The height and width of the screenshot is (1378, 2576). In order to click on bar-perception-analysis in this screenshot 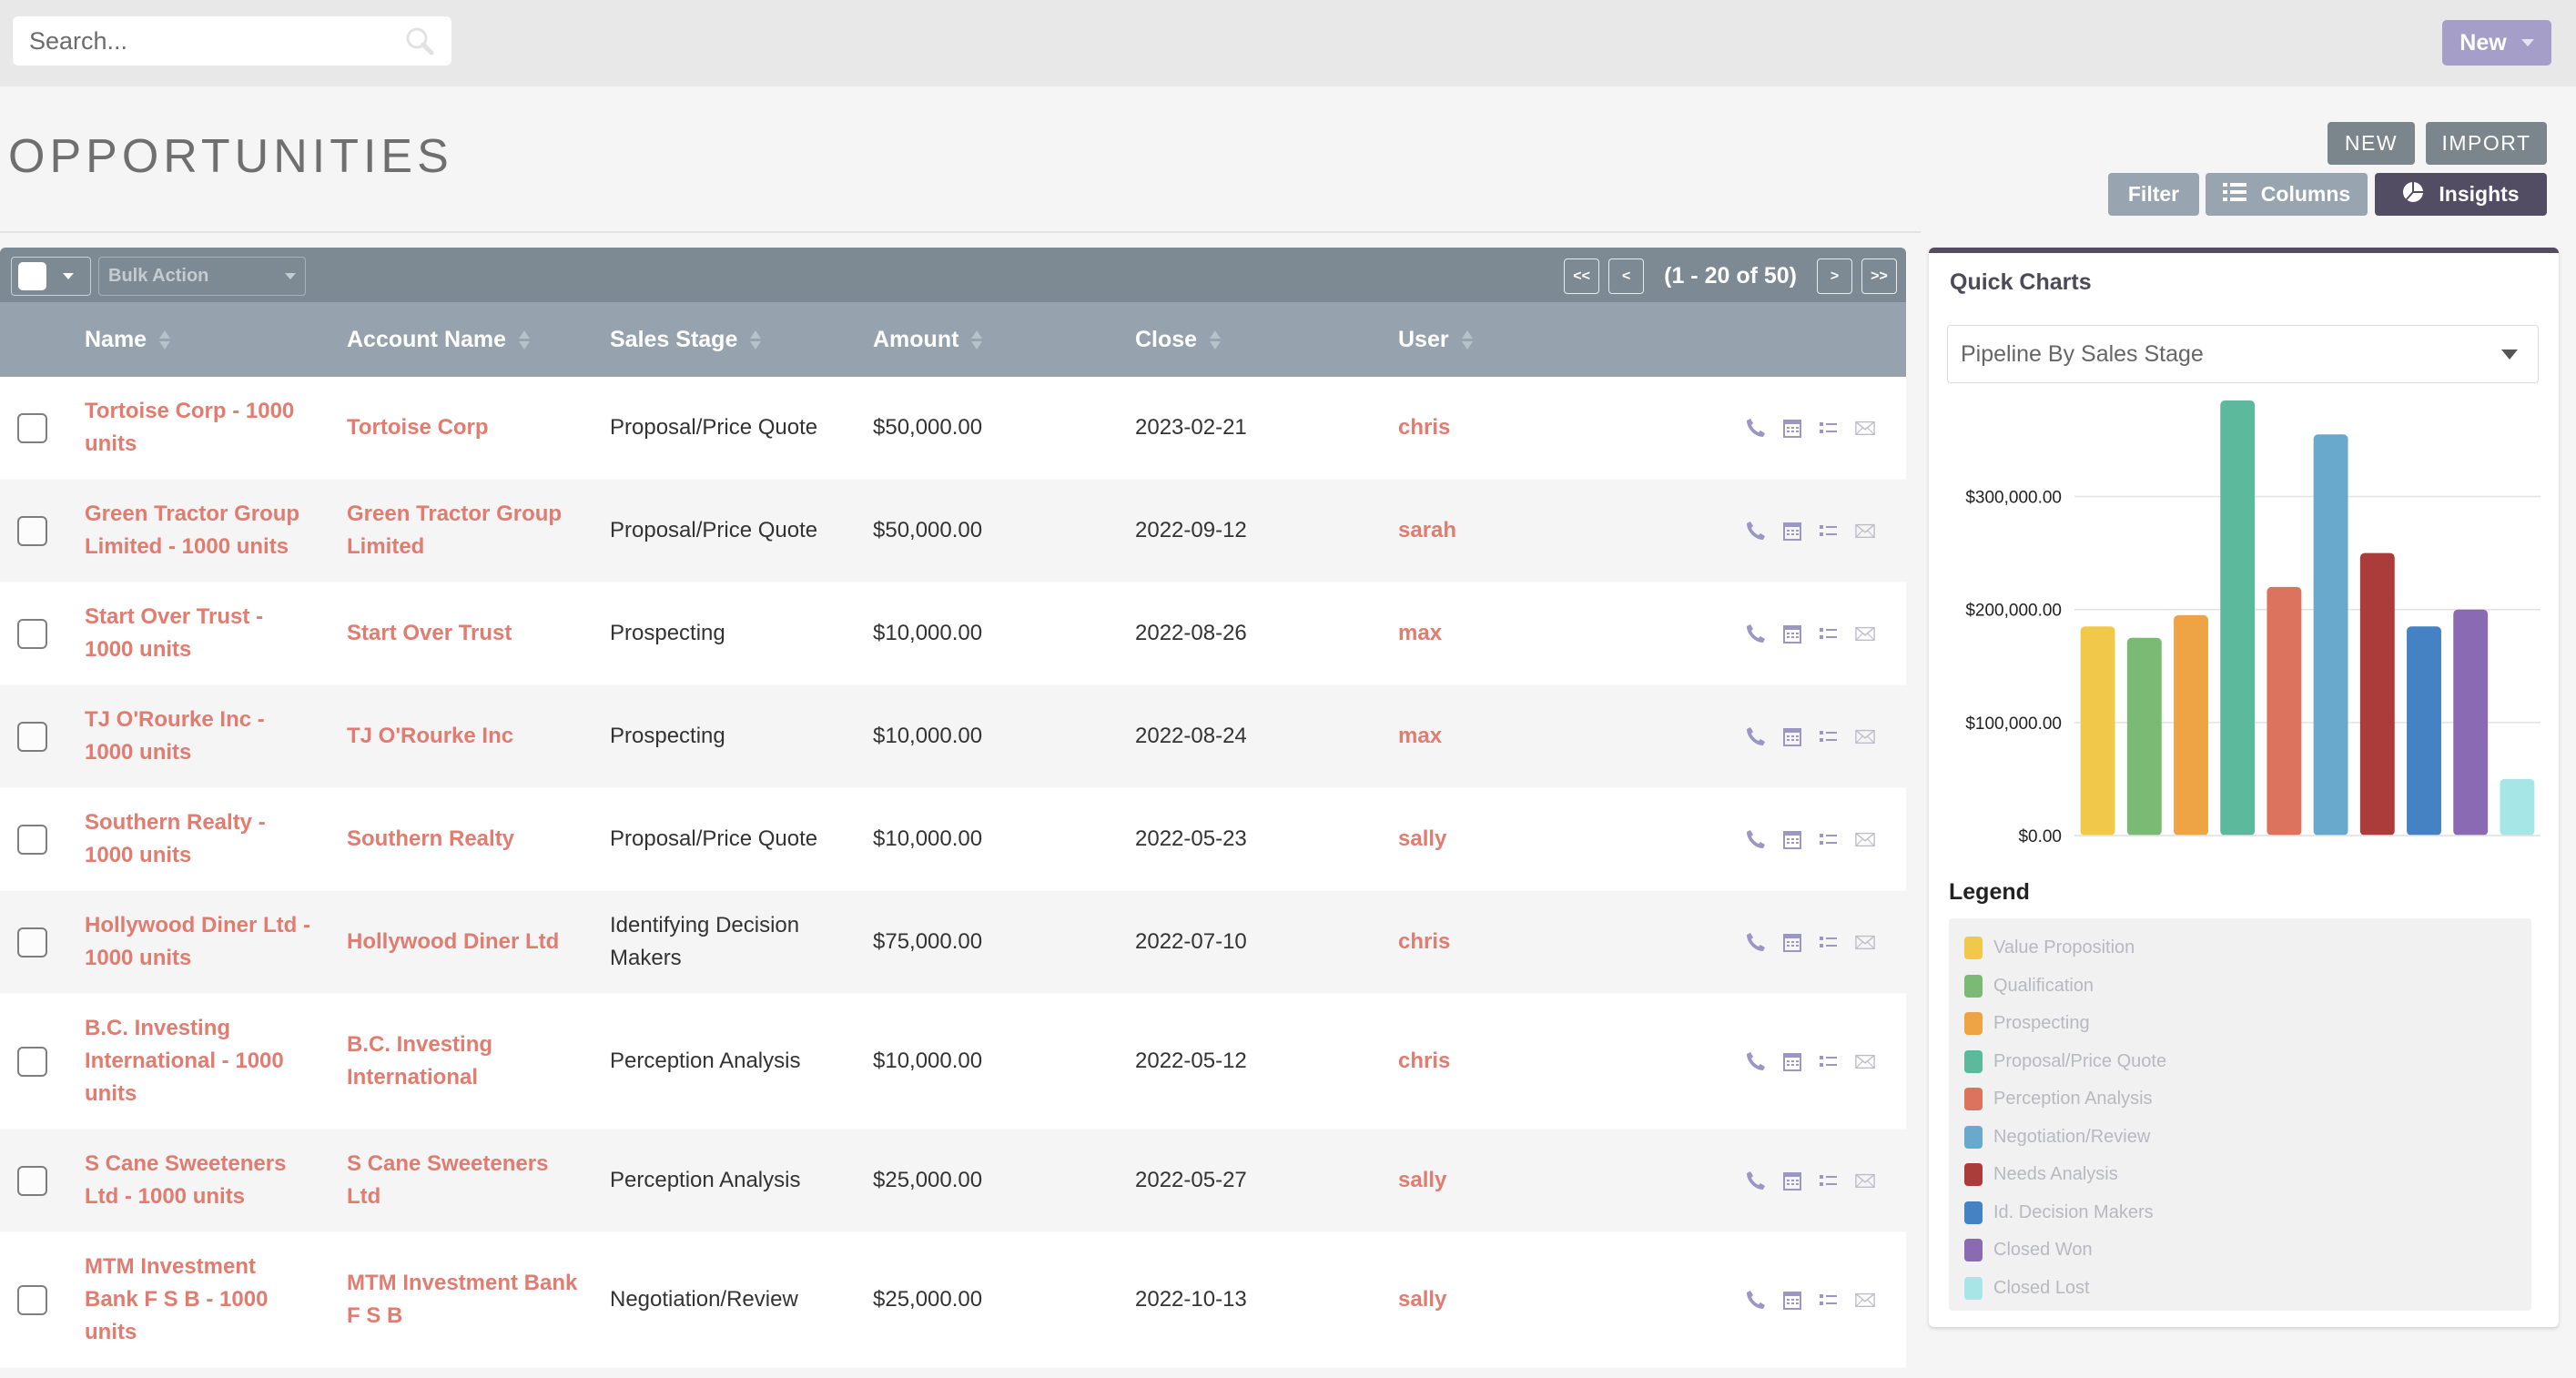, I will do `click(2284, 711)`.